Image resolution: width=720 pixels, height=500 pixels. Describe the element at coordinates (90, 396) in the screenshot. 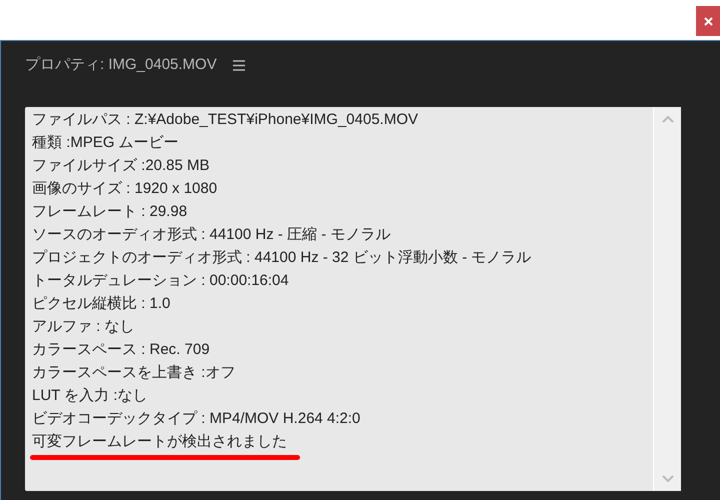

I see `property-line: LUT を入力 :なし` at that location.